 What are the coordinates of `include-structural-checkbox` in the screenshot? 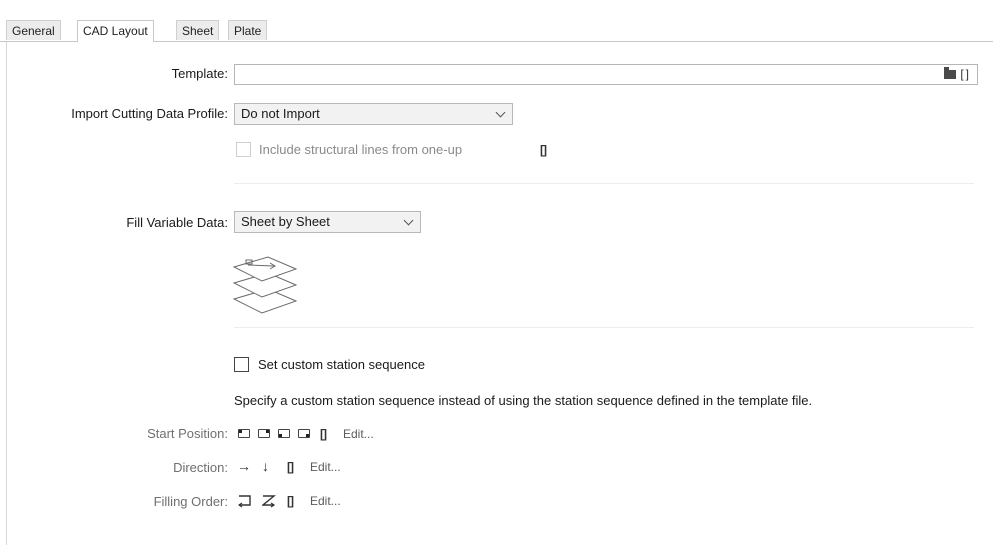 It's located at (243, 149).